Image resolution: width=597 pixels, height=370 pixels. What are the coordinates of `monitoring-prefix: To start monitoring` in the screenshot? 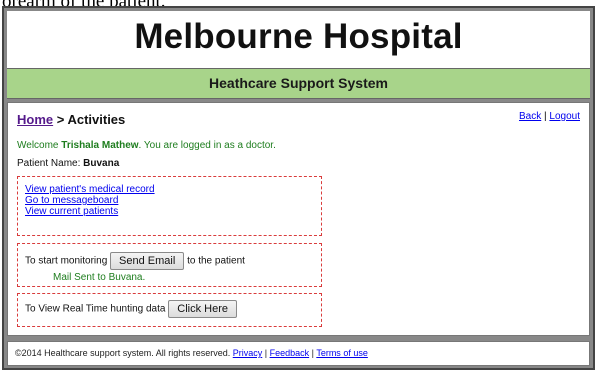 It's located at (66, 261).